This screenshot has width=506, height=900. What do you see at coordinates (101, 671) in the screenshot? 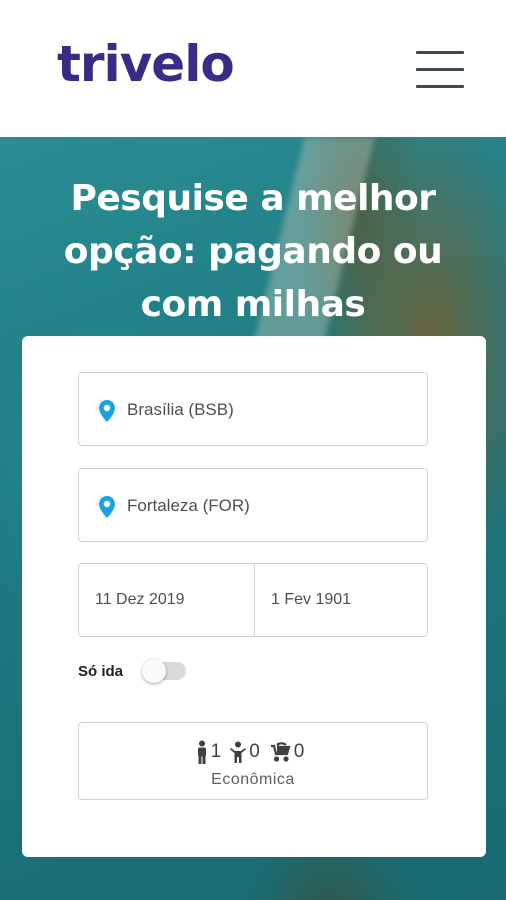
I see `one-way-label: Só ida` at bounding box center [101, 671].